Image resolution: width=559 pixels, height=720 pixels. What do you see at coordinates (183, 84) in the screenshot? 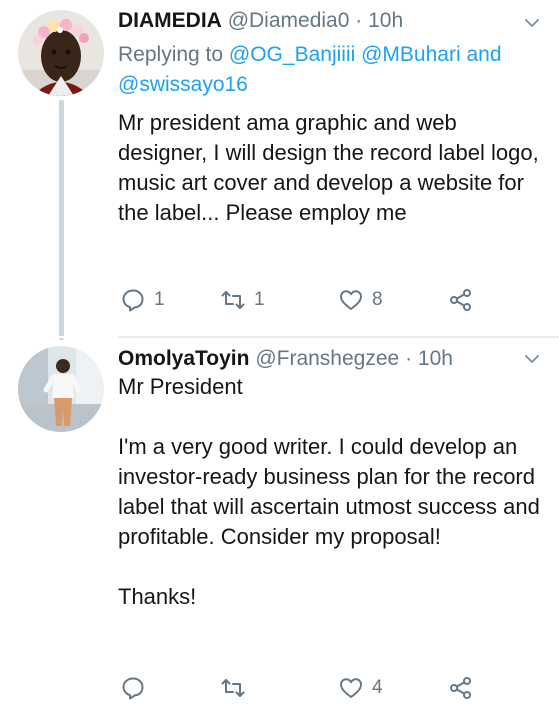
I see `mention-link: @swissayo16` at bounding box center [183, 84].